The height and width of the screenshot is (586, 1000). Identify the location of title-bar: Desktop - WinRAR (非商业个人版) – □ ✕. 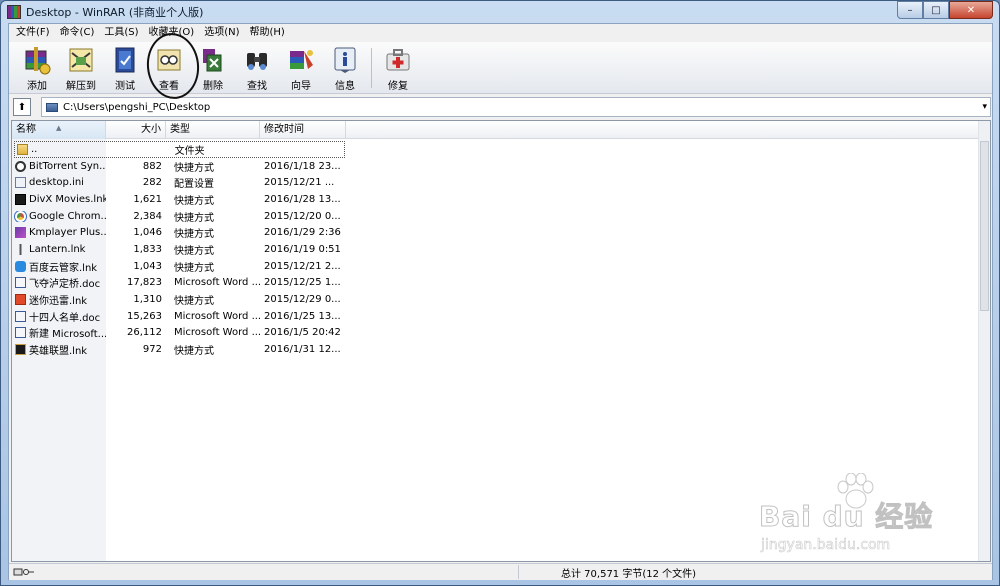
(500, 12).